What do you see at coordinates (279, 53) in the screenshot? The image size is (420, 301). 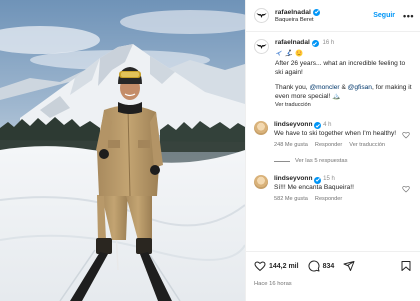 I see `airplane-emoji-icon` at bounding box center [279, 53].